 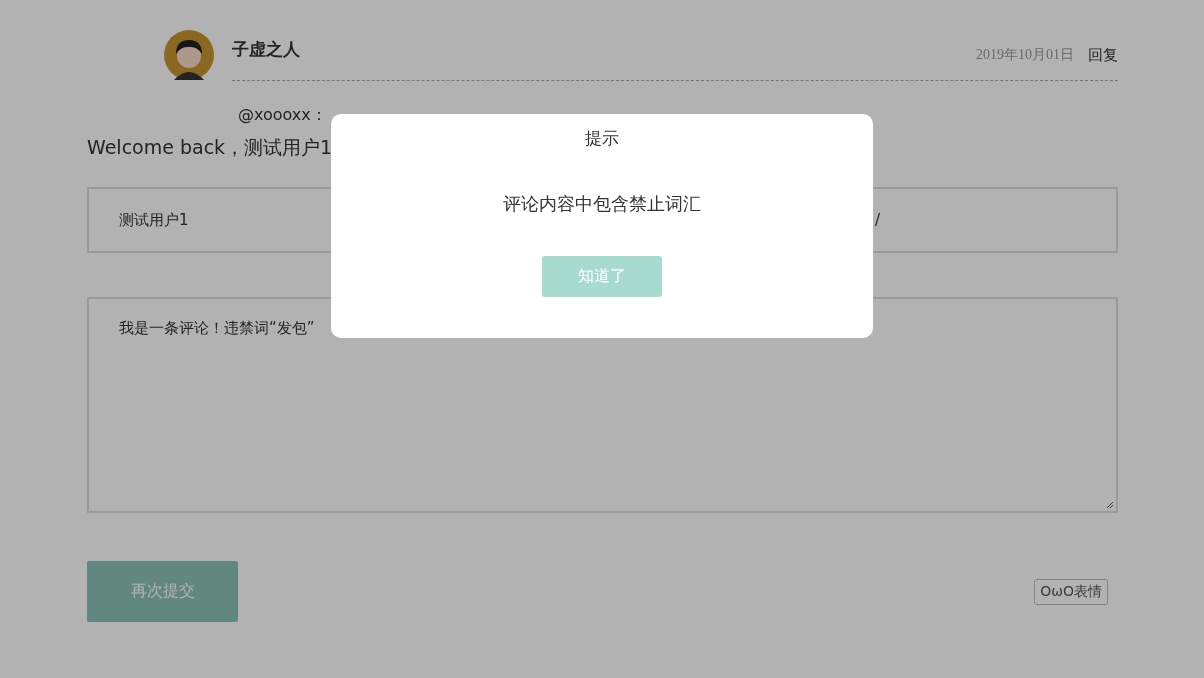 What do you see at coordinates (1071, 591) in the screenshot?
I see `emoji-button: OωO表情` at bounding box center [1071, 591].